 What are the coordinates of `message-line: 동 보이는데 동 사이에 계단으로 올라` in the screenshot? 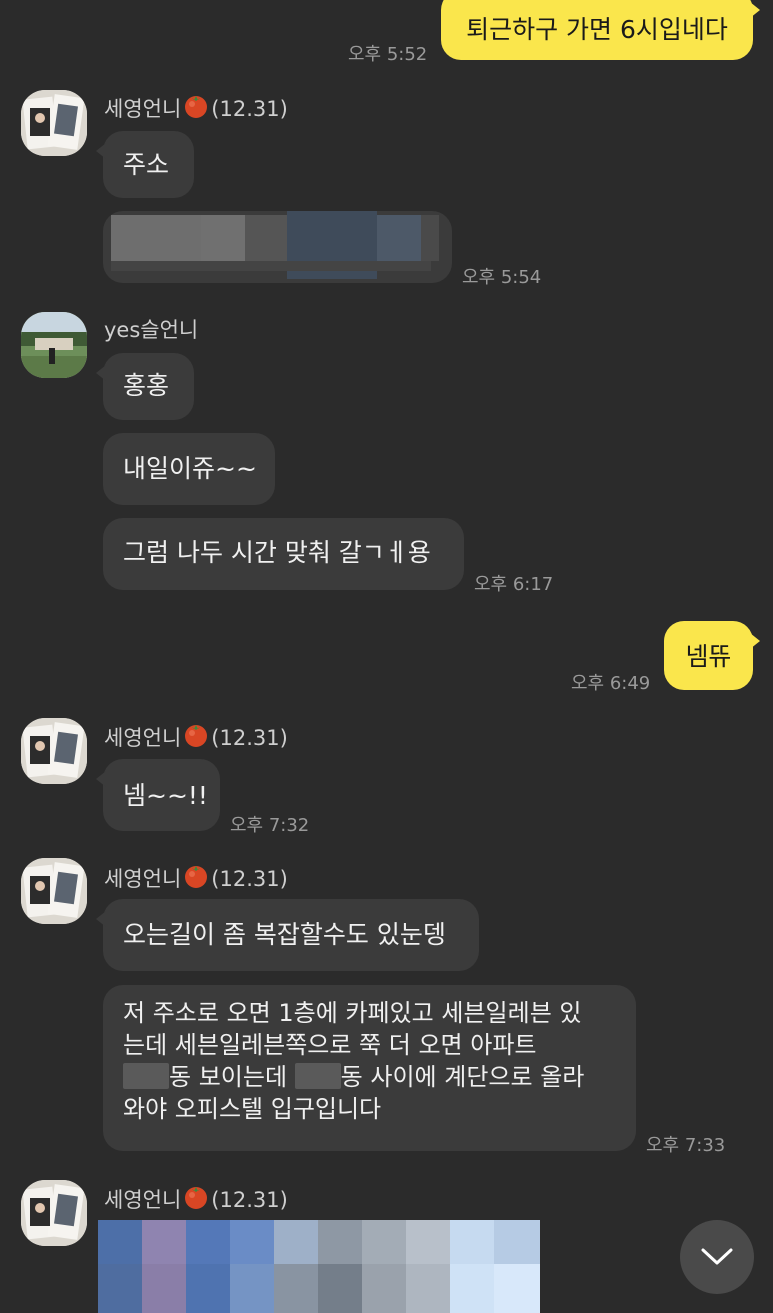 It's located at (369, 1077).